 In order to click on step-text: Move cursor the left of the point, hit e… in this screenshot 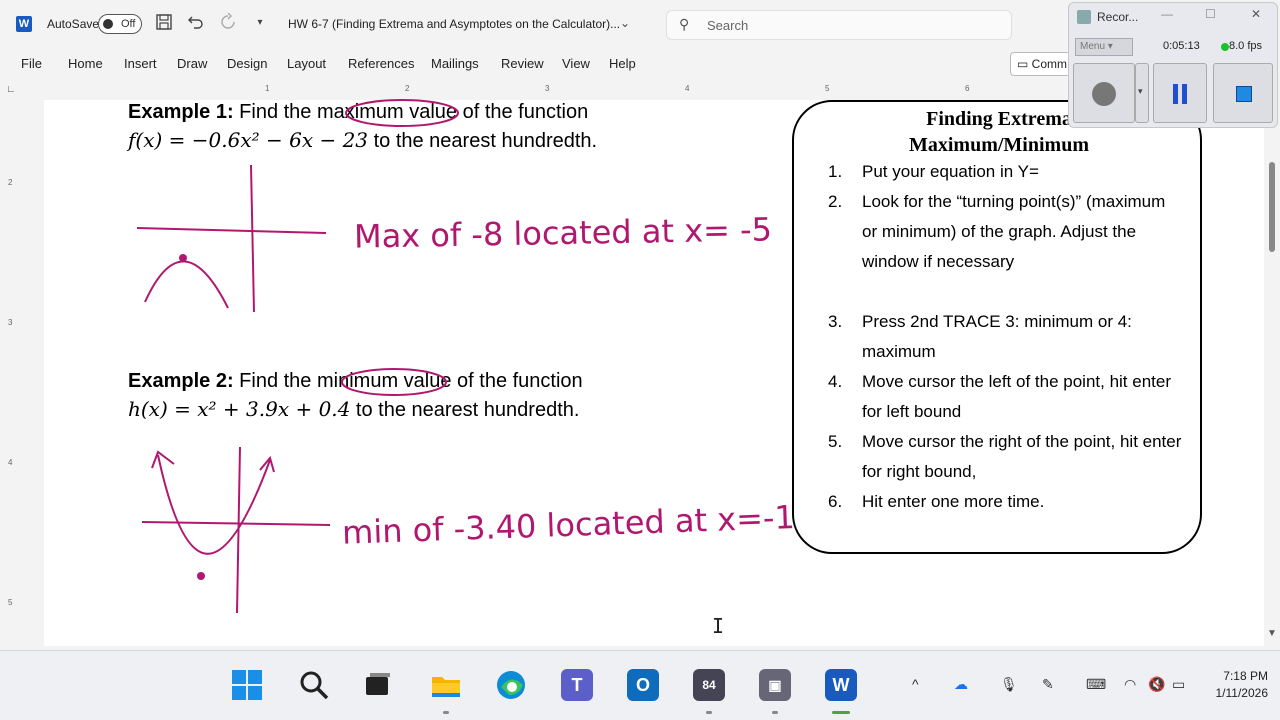, I will do `click(1016, 396)`.